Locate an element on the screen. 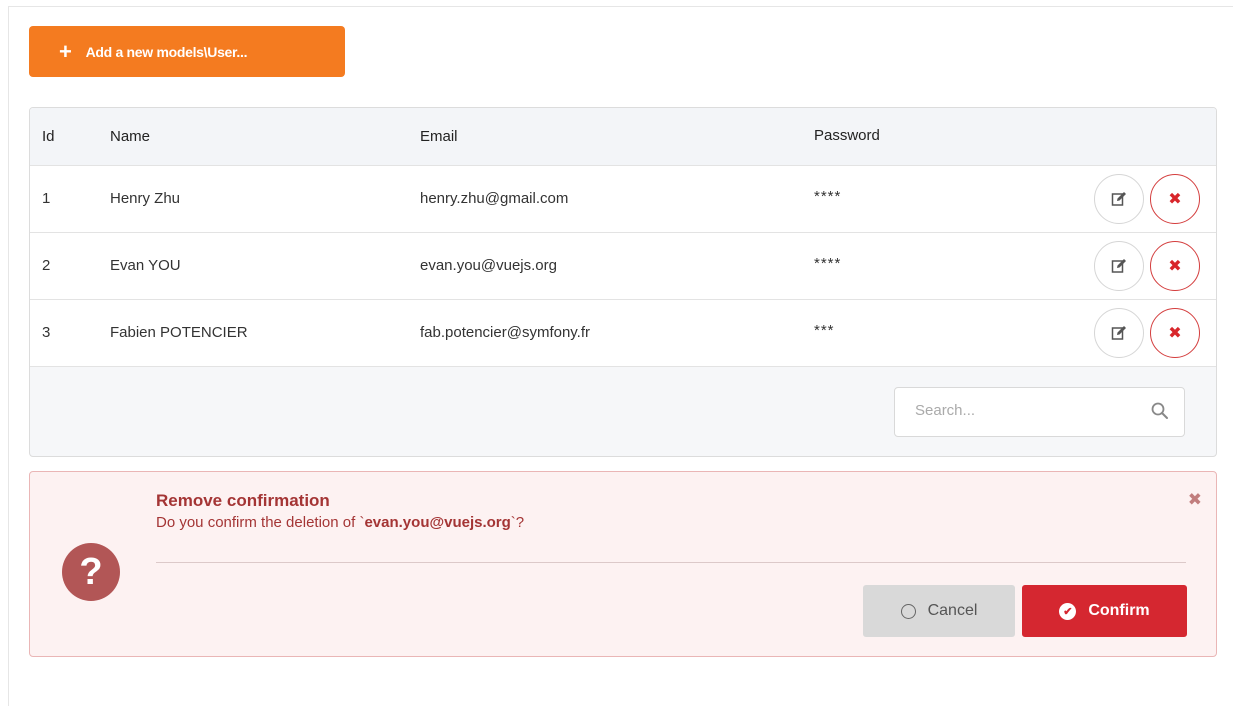 The width and height of the screenshot is (1233, 706). cell-email: henry.zhu@gmail.com is located at coordinates (494, 198).